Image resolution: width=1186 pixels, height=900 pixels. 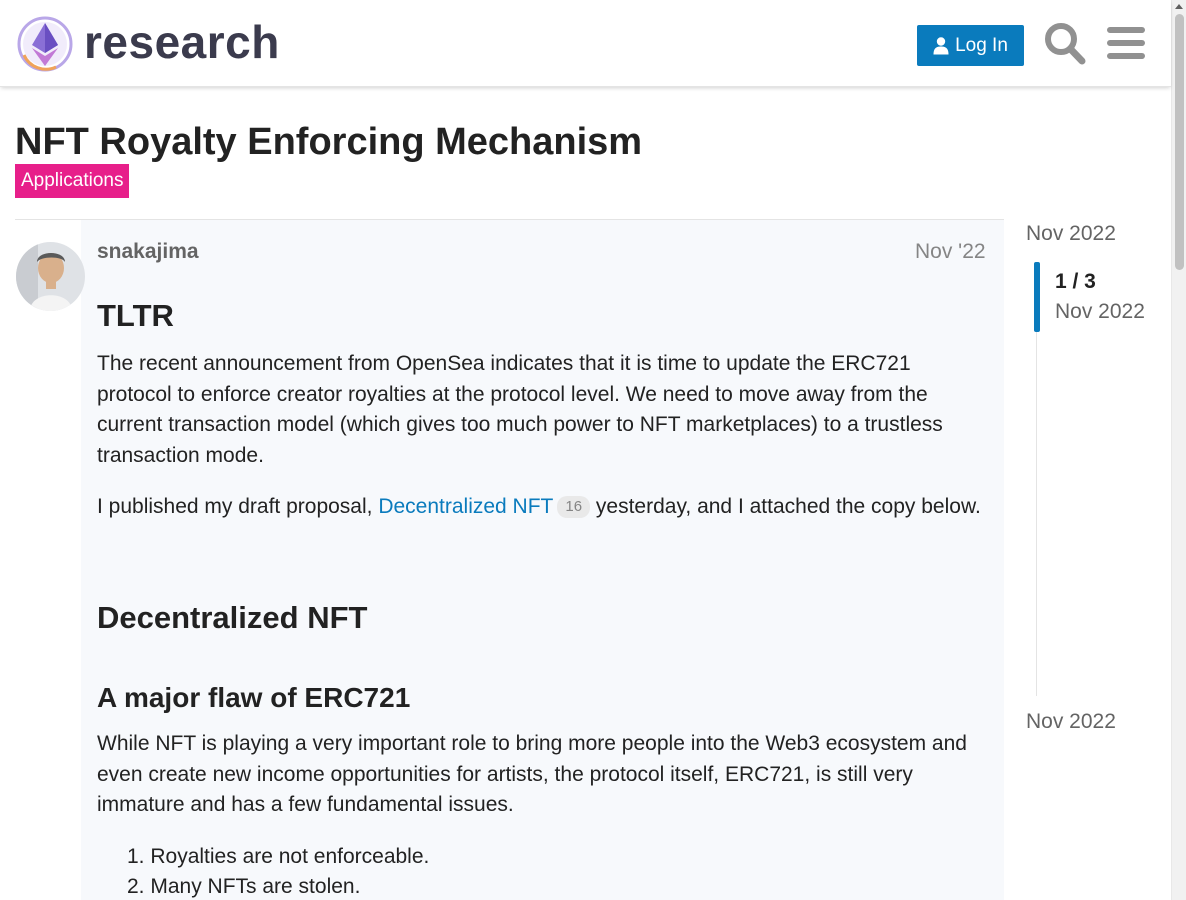 I want to click on post-heading-tltr: TLTR, so click(x=135, y=315).